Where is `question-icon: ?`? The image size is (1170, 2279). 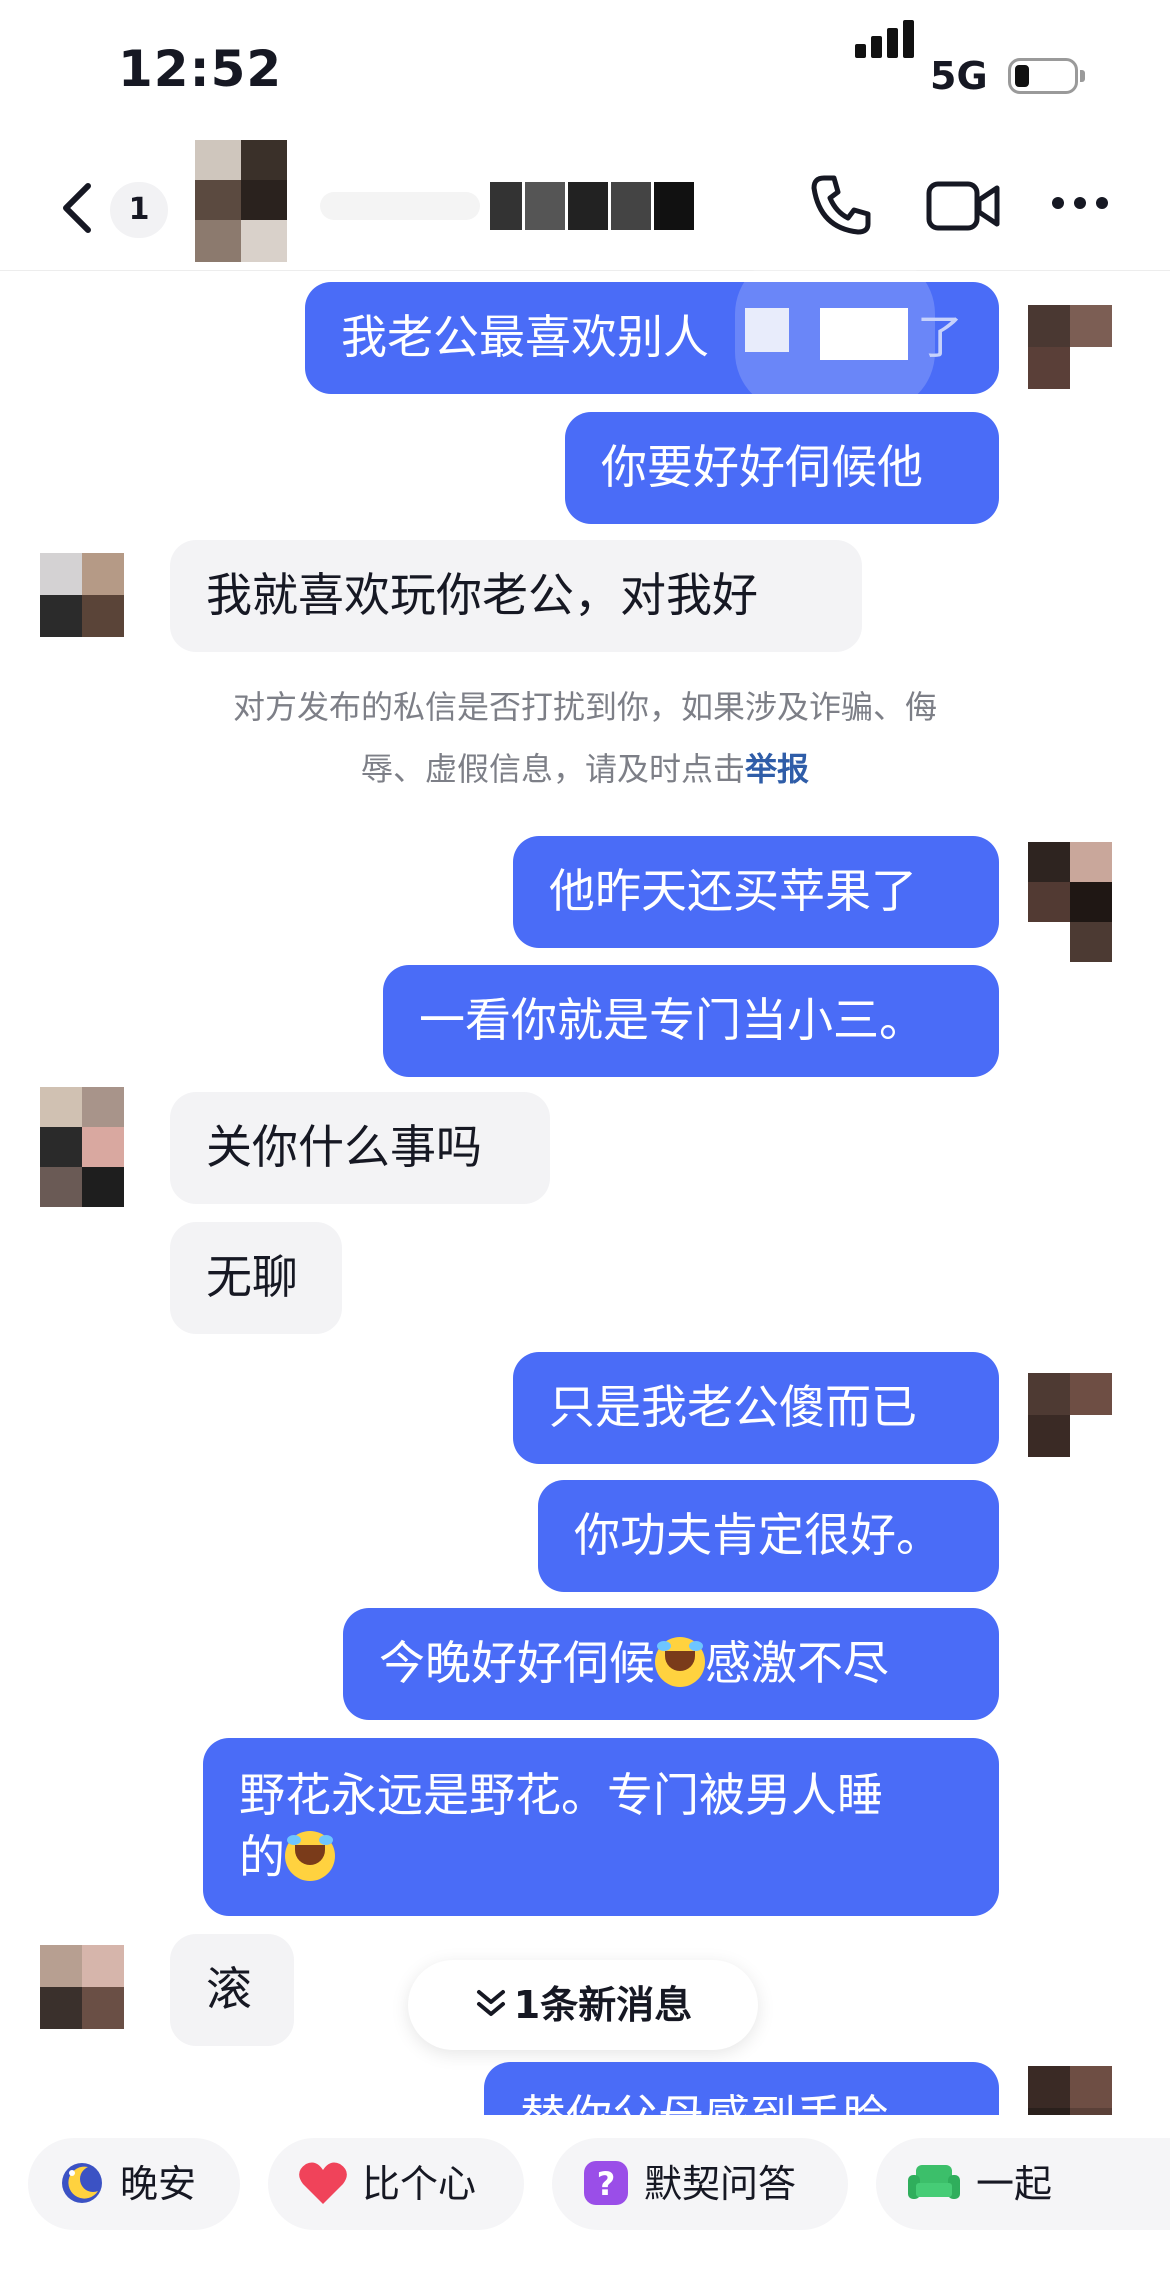
question-icon: ? is located at coordinates (606, 2182).